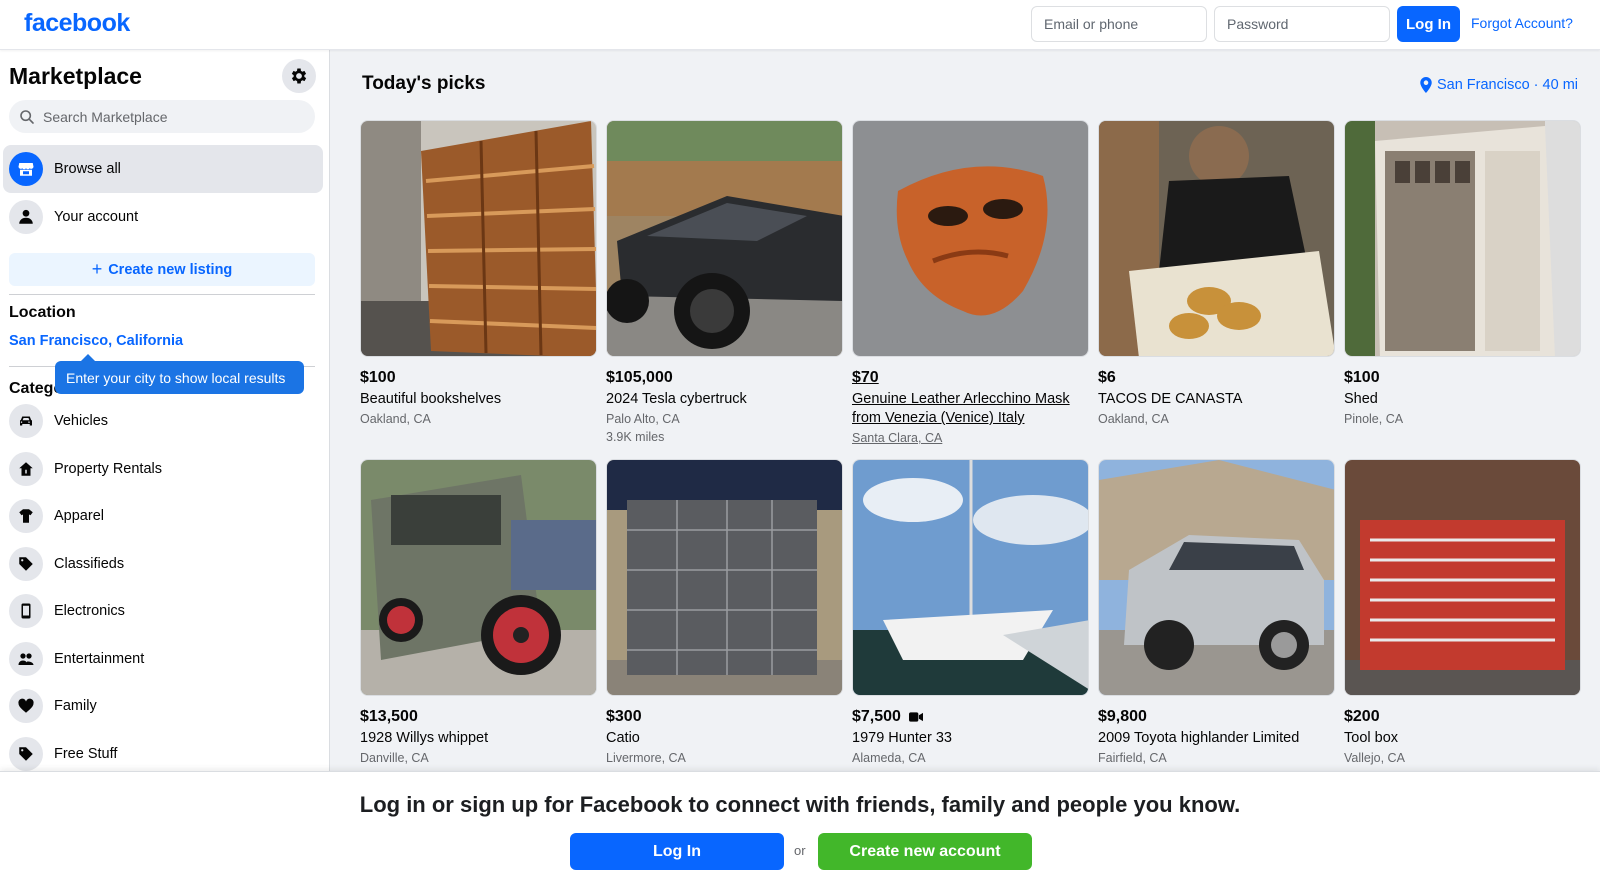 The image size is (1600, 871). Describe the element at coordinates (26, 611) in the screenshot. I see `phone-icon` at that location.